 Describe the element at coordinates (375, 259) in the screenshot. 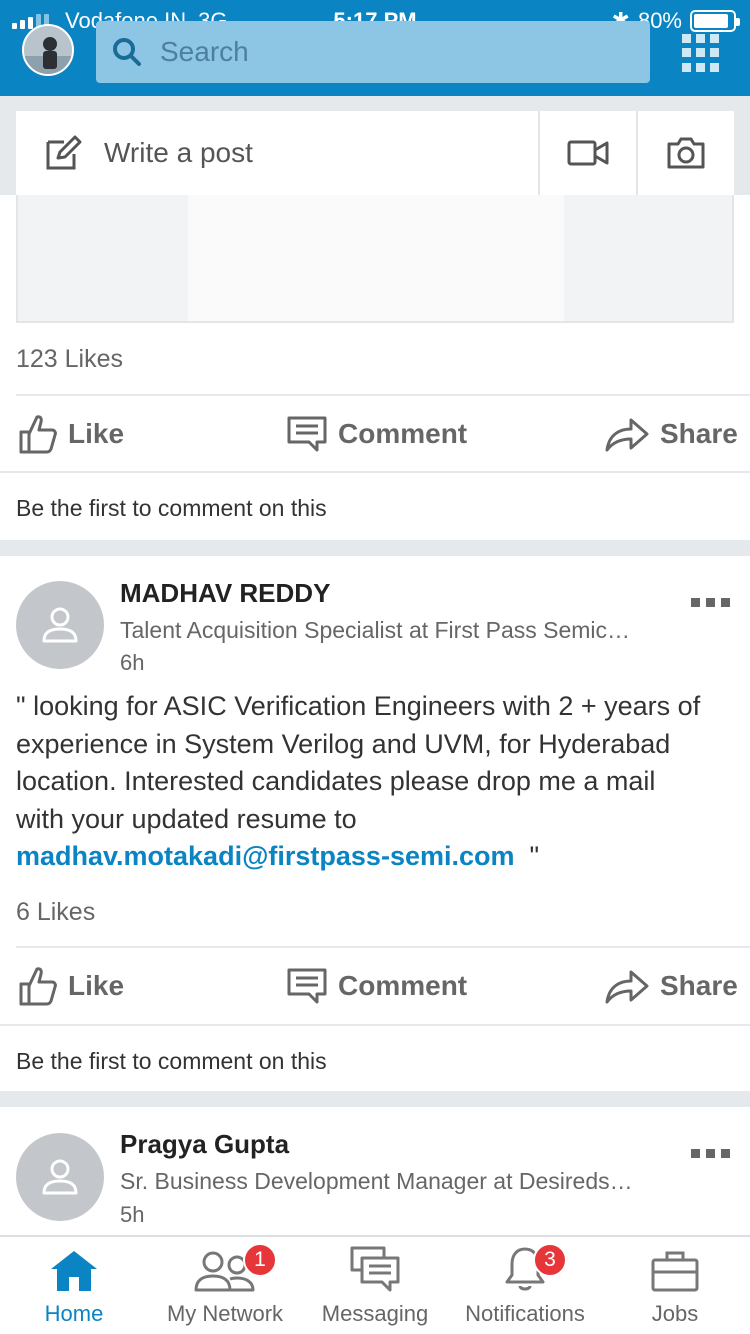

I see `post-image` at that location.